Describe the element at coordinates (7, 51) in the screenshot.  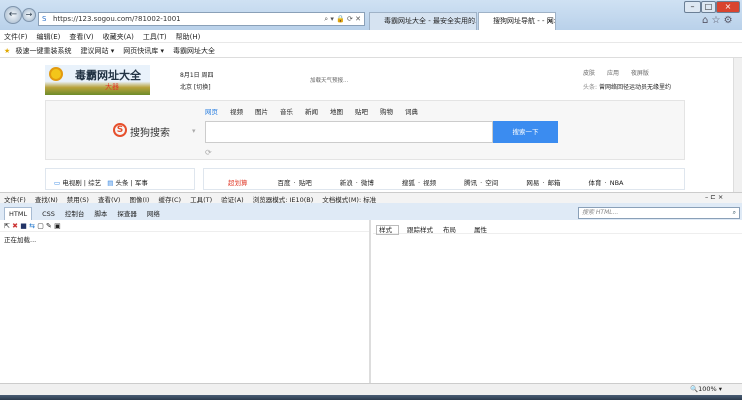
I see `favorites-star-icon: ★` at that location.